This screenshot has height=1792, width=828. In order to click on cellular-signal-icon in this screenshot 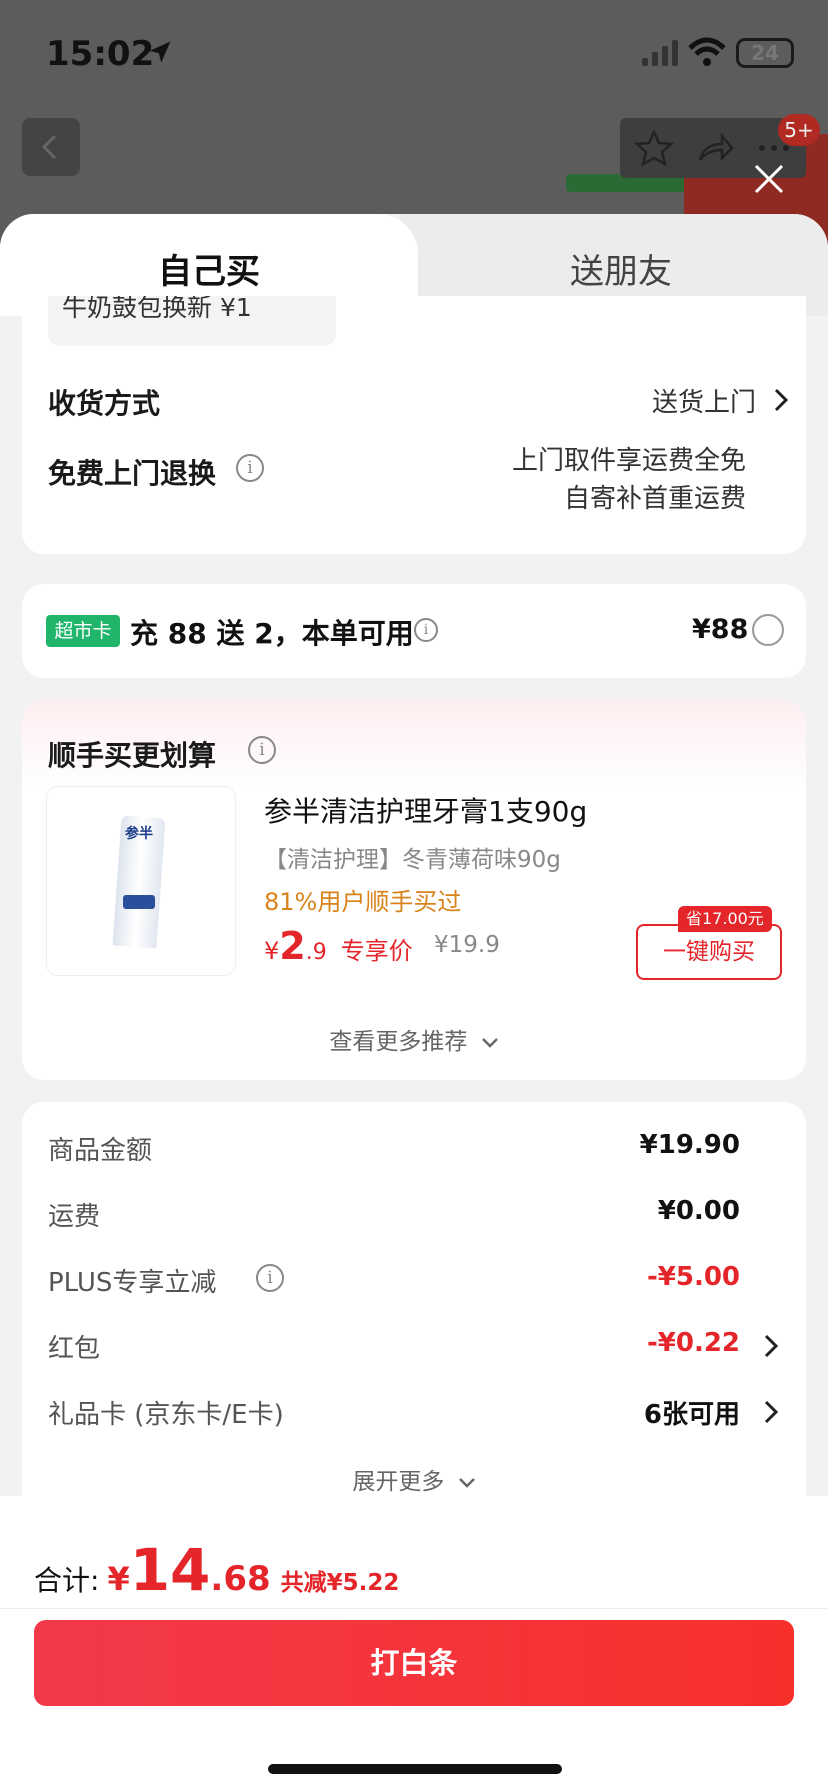, I will do `click(660, 53)`.